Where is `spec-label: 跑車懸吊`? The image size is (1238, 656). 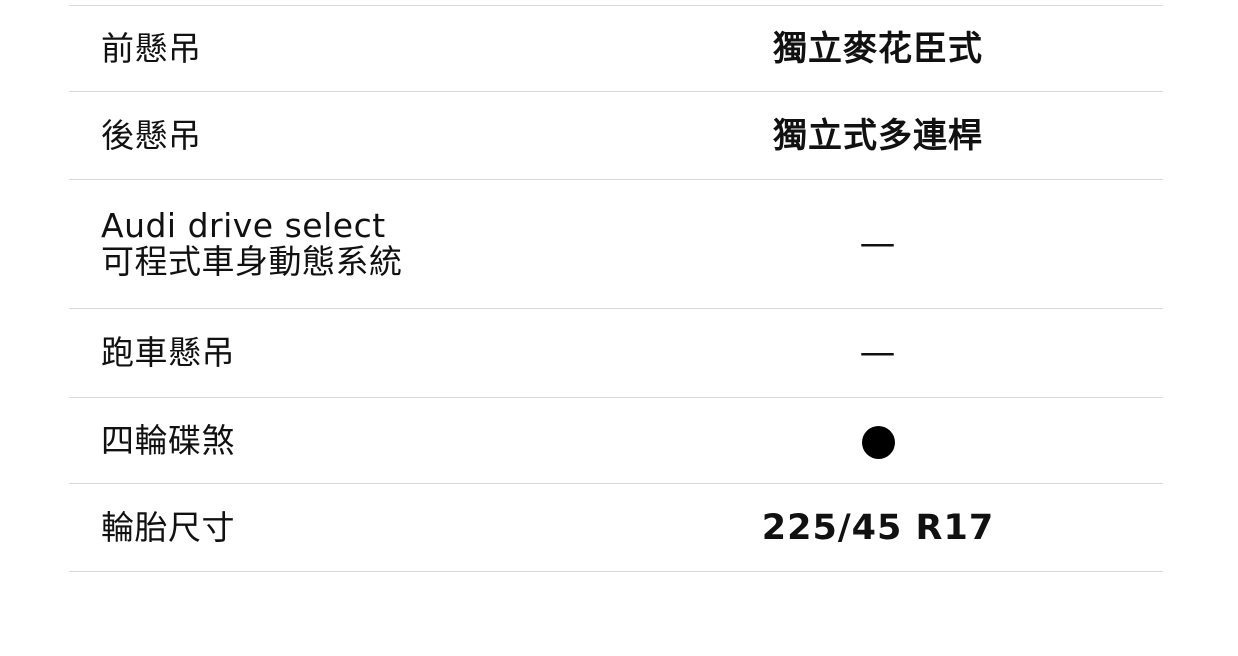 spec-label: 跑車懸吊 is located at coordinates (168, 352).